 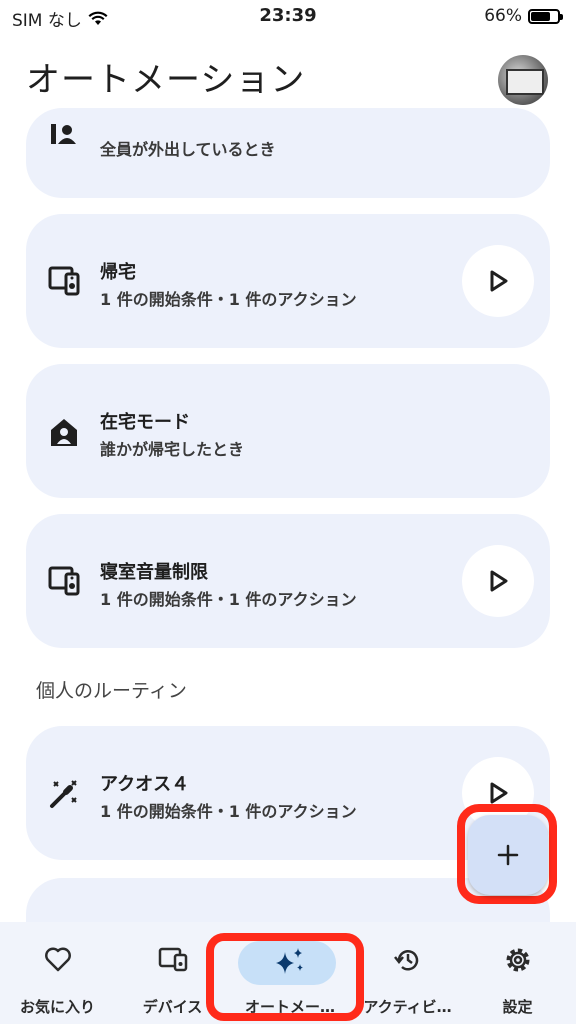 I want to click on automation-card: 全員が外出しているとき, so click(x=288, y=153).